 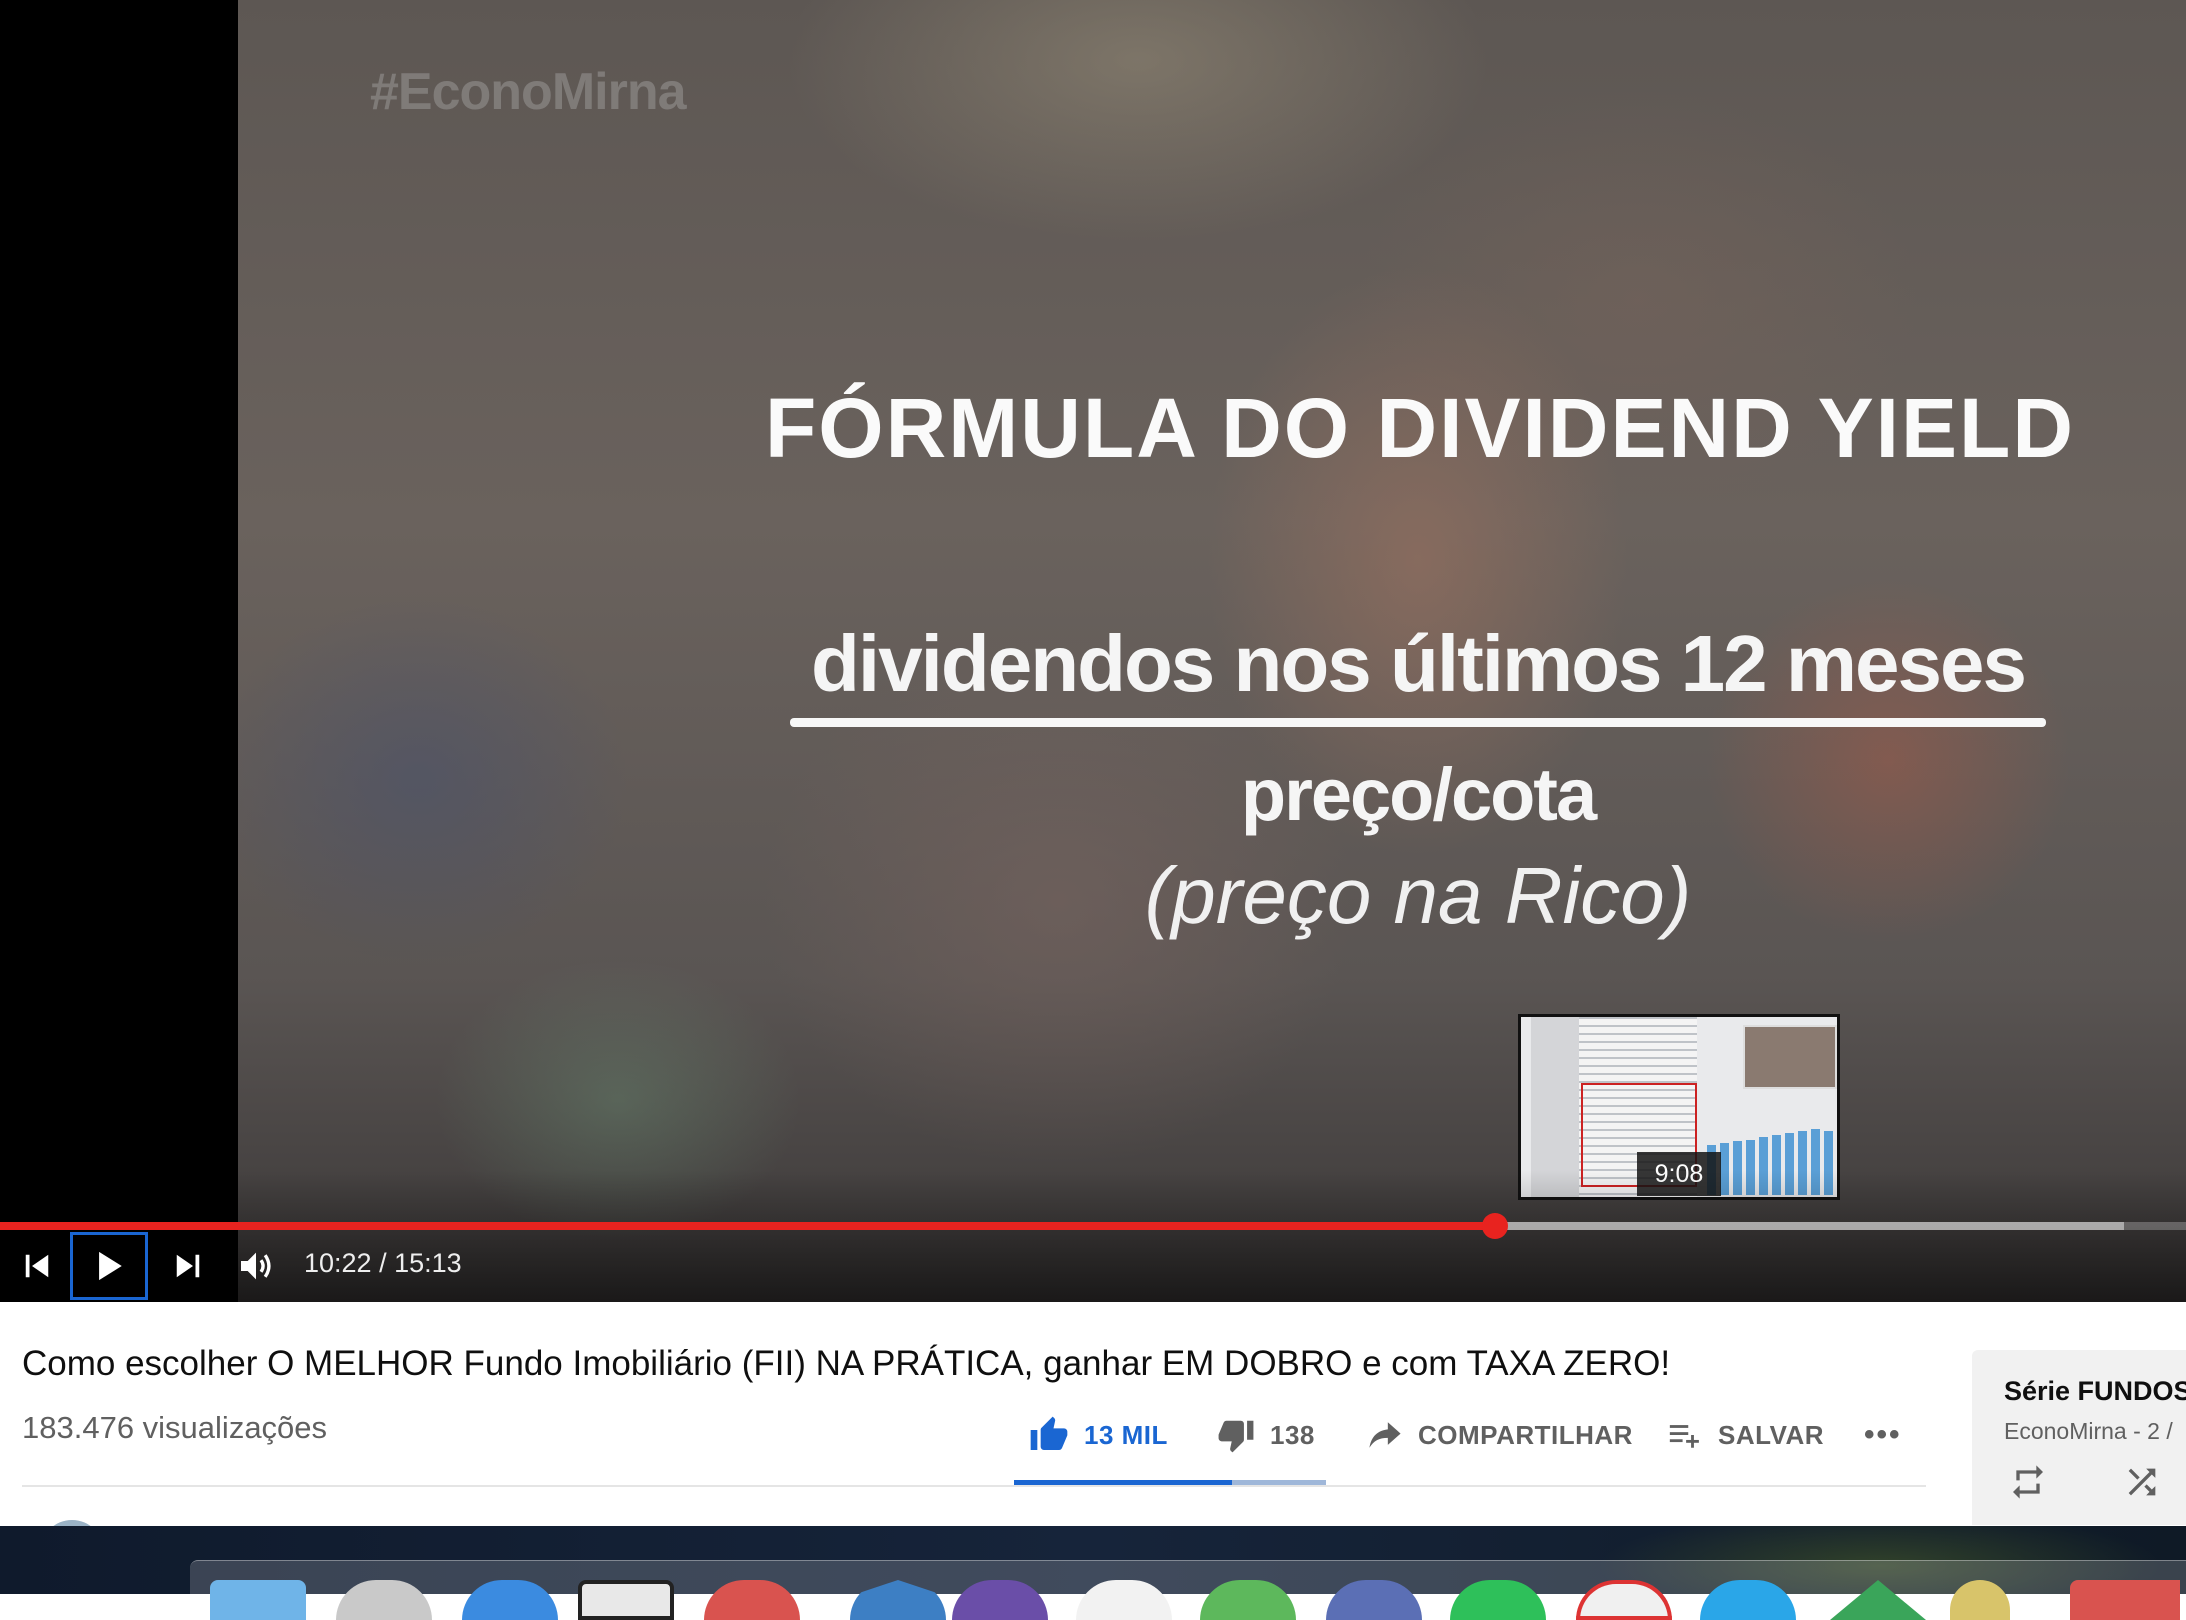 I want to click on thumbs-down-icon, so click(x=1236, y=1436).